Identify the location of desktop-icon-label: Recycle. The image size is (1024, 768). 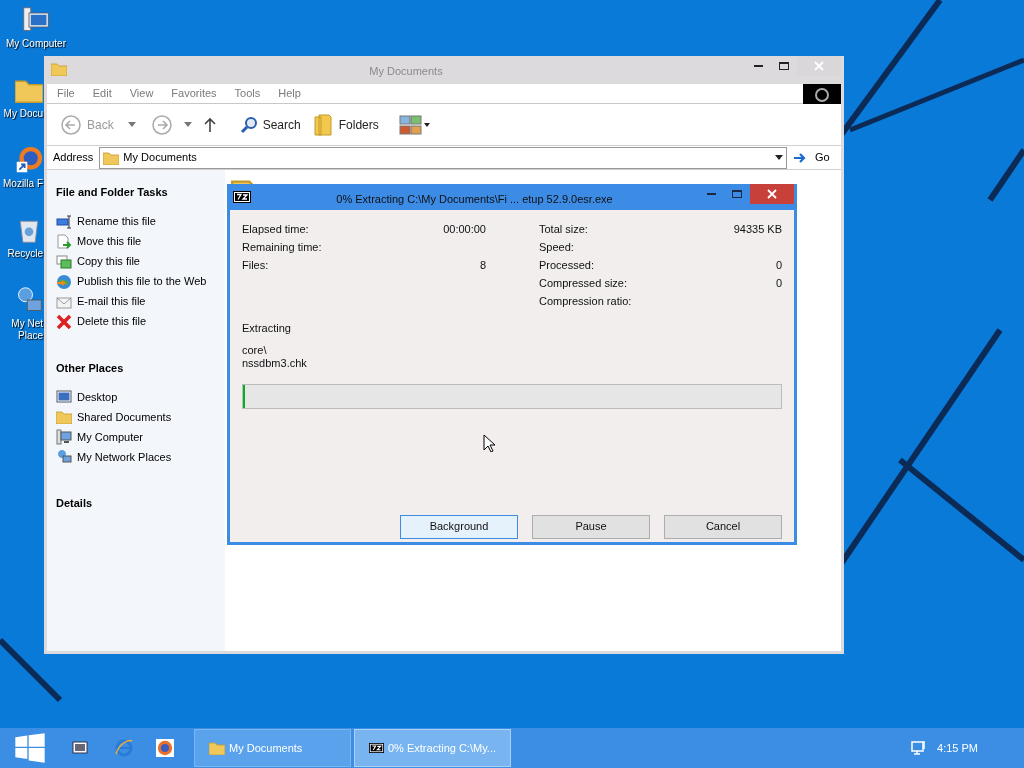
(25, 254).